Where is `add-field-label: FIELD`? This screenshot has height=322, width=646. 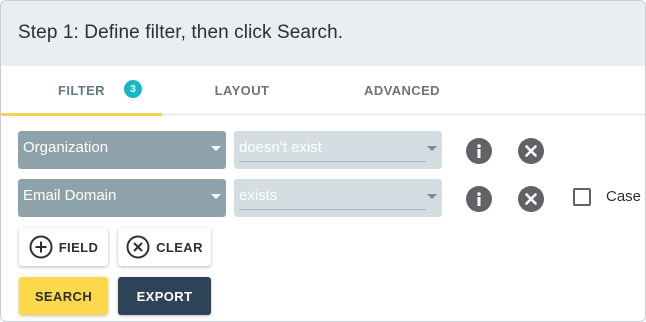
add-field-label: FIELD is located at coordinates (78, 247).